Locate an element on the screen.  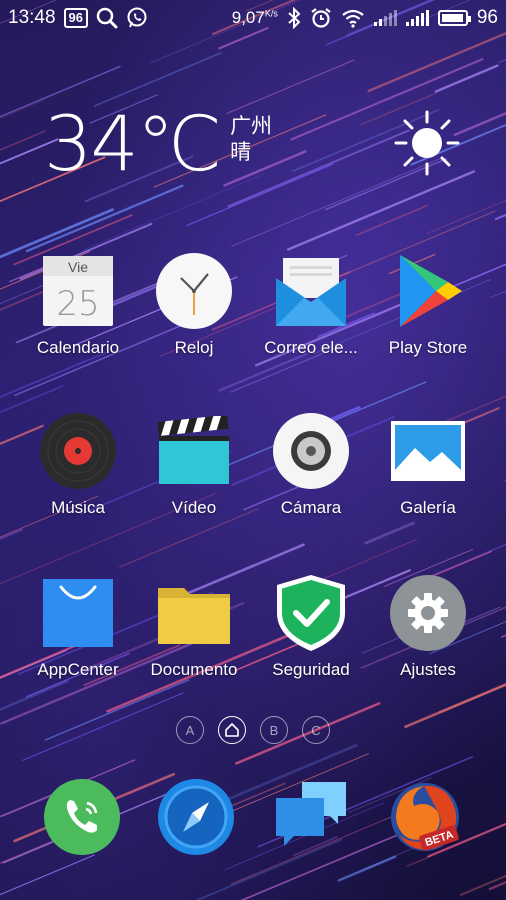
shield-icon is located at coordinates (311, 613).